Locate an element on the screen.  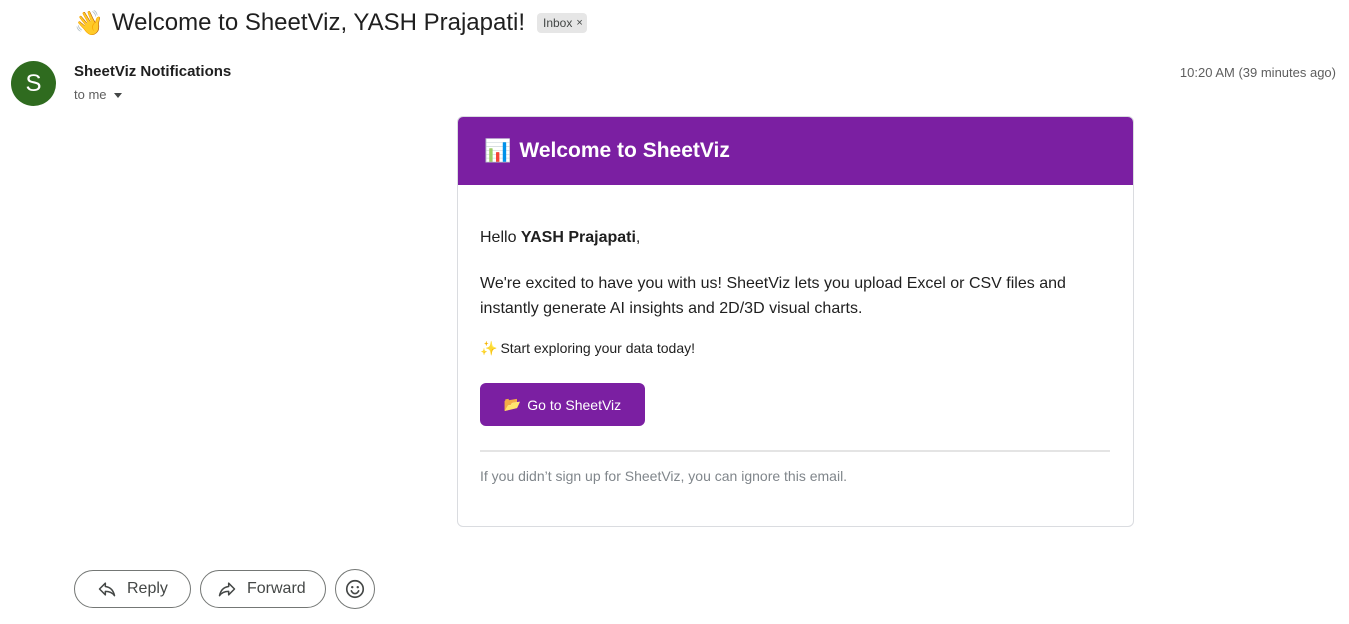
sender-avatar: S is located at coordinates (33, 83).